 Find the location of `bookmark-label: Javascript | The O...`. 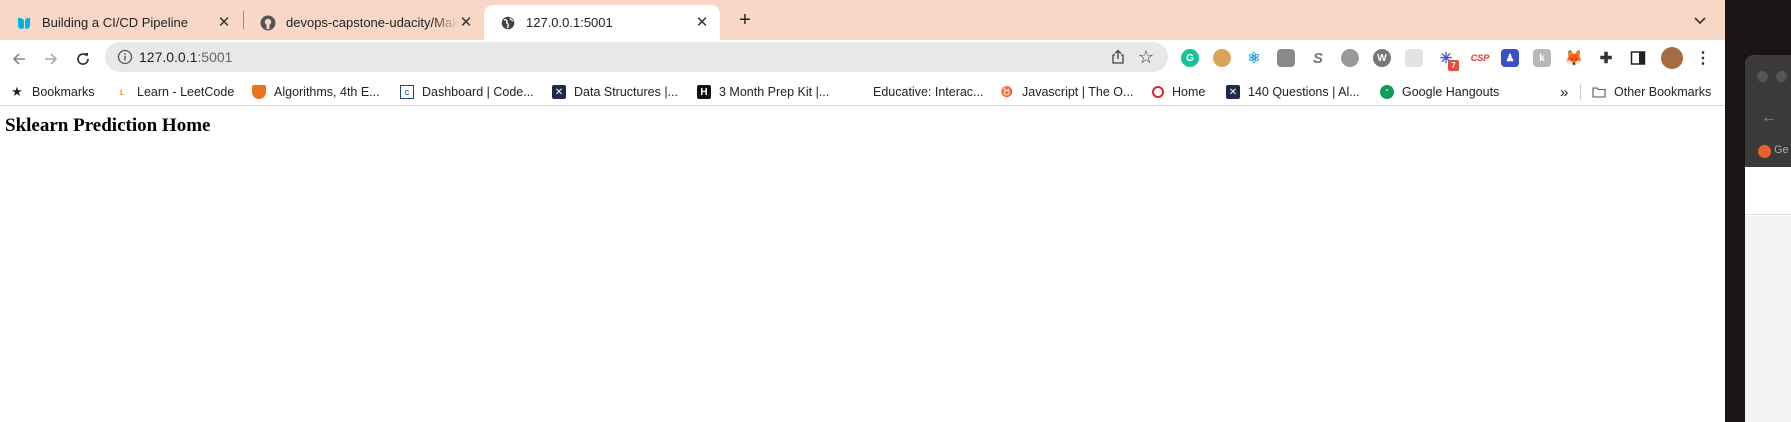

bookmark-label: Javascript | The O... is located at coordinates (1078, 92).